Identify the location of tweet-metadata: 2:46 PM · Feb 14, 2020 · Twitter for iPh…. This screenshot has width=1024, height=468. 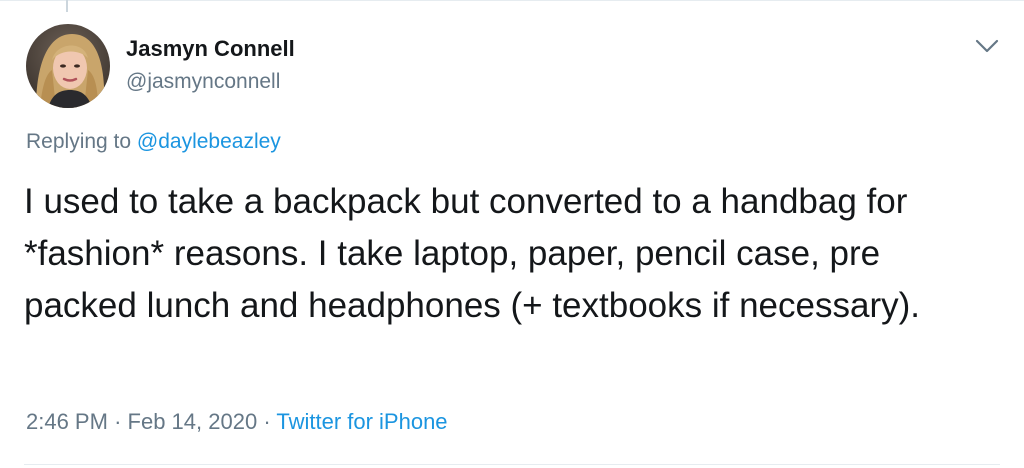
(237, 422).